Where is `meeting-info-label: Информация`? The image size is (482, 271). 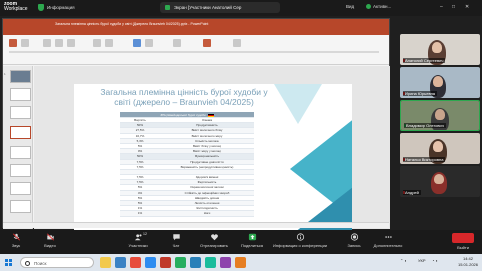
meeting-info-label: Информация is located at coordinates (61, 7).